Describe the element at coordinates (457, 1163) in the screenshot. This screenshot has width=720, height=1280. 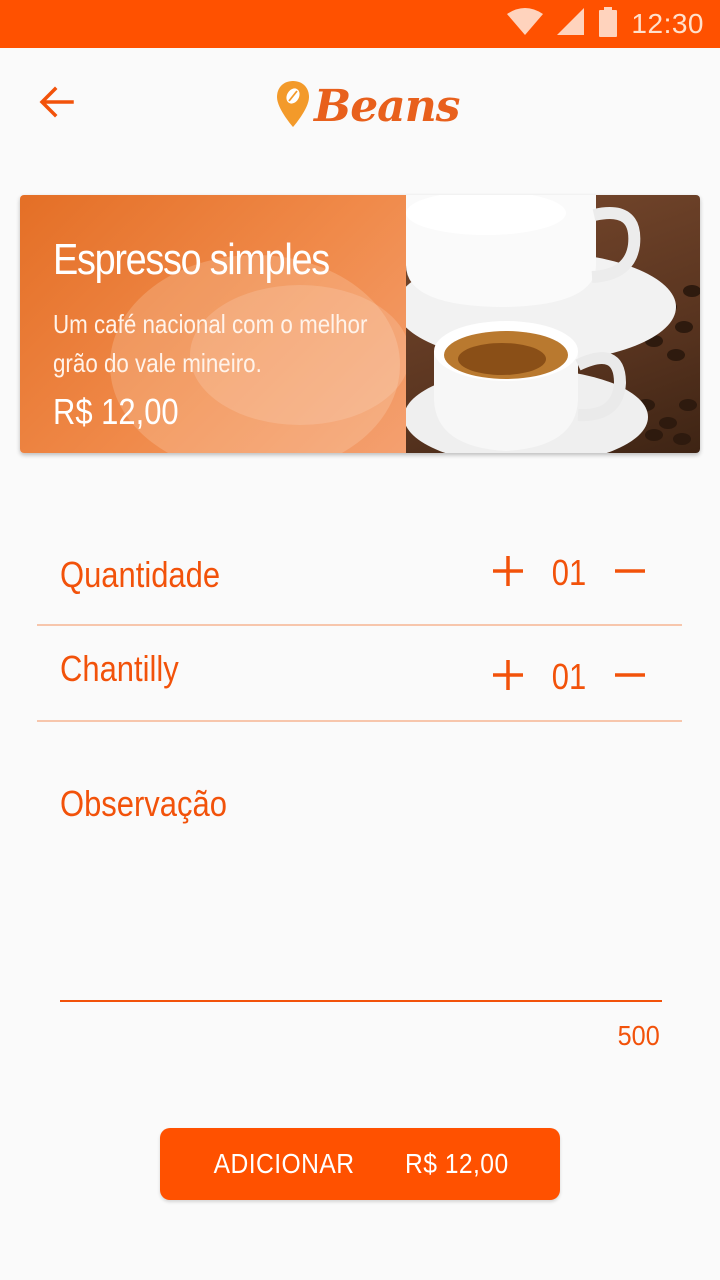
I see `add-button-price: R$ 12,00` at that location.